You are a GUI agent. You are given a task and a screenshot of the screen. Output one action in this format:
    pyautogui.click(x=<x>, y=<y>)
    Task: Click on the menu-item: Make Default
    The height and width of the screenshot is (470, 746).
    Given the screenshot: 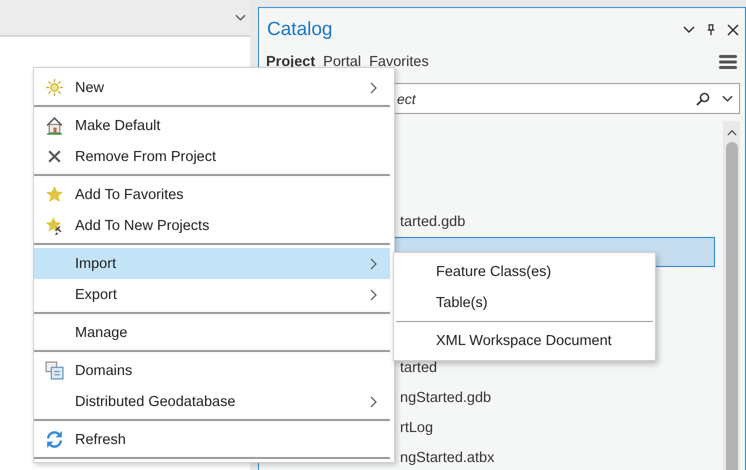 What is the action you would take?
    pyautogui.click(x=212, y=125)
    